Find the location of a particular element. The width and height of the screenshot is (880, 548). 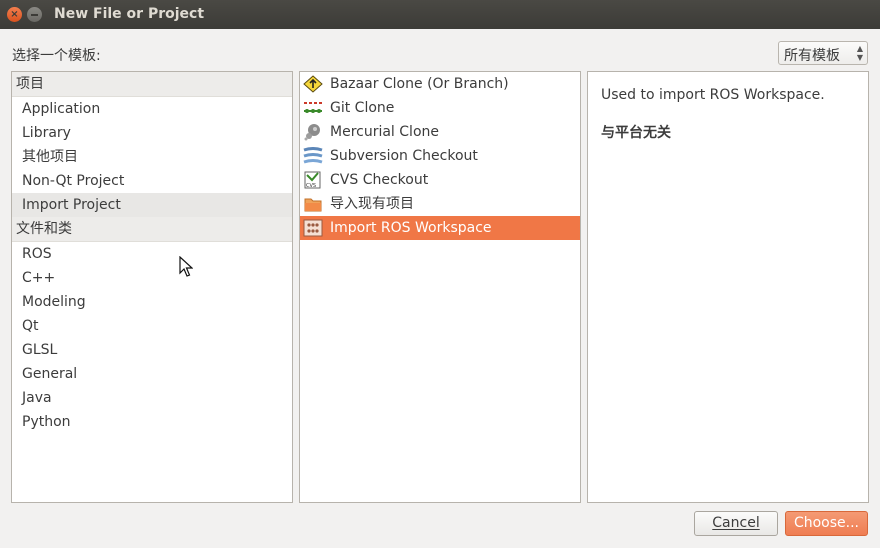

wizard-item-label: Import ROS Workspace is located at coordinates (411, 228).